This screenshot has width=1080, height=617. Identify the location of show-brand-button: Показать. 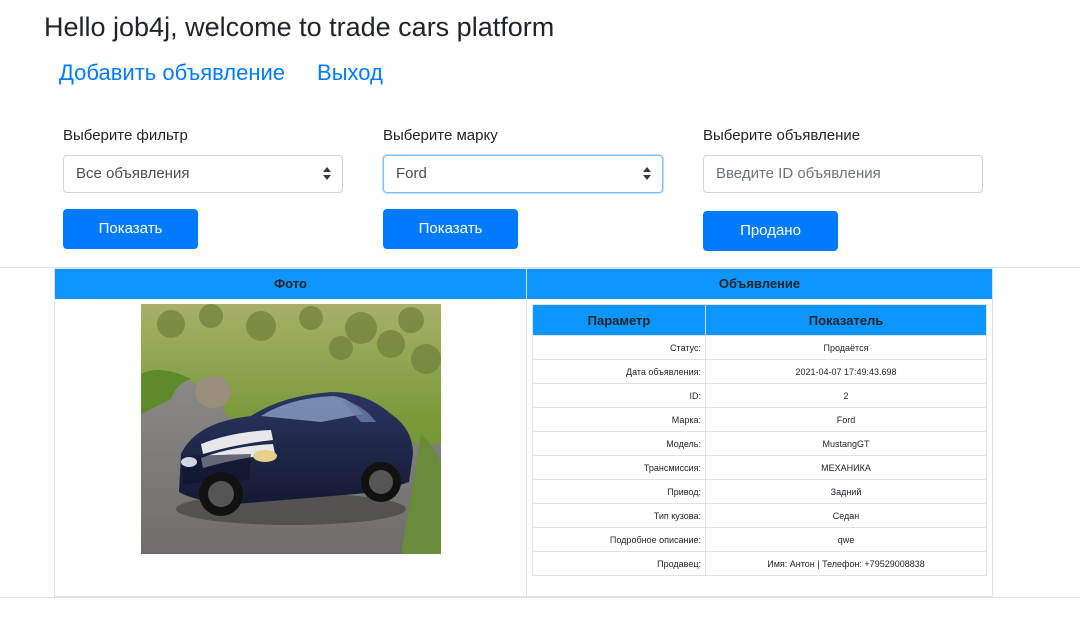
(450, 229).